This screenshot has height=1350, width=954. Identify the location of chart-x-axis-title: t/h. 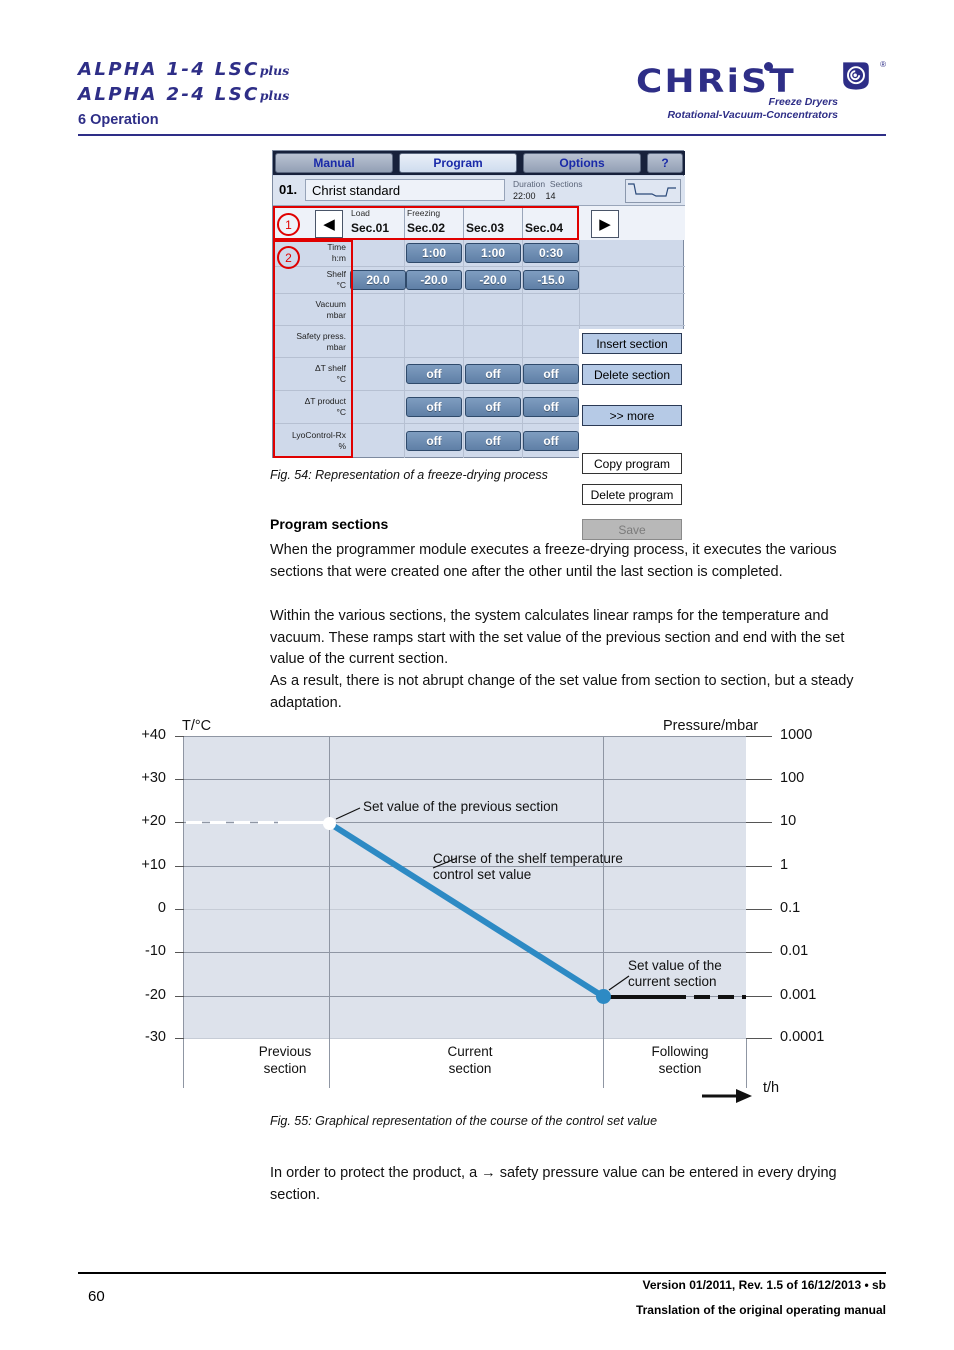
(771, 1088).